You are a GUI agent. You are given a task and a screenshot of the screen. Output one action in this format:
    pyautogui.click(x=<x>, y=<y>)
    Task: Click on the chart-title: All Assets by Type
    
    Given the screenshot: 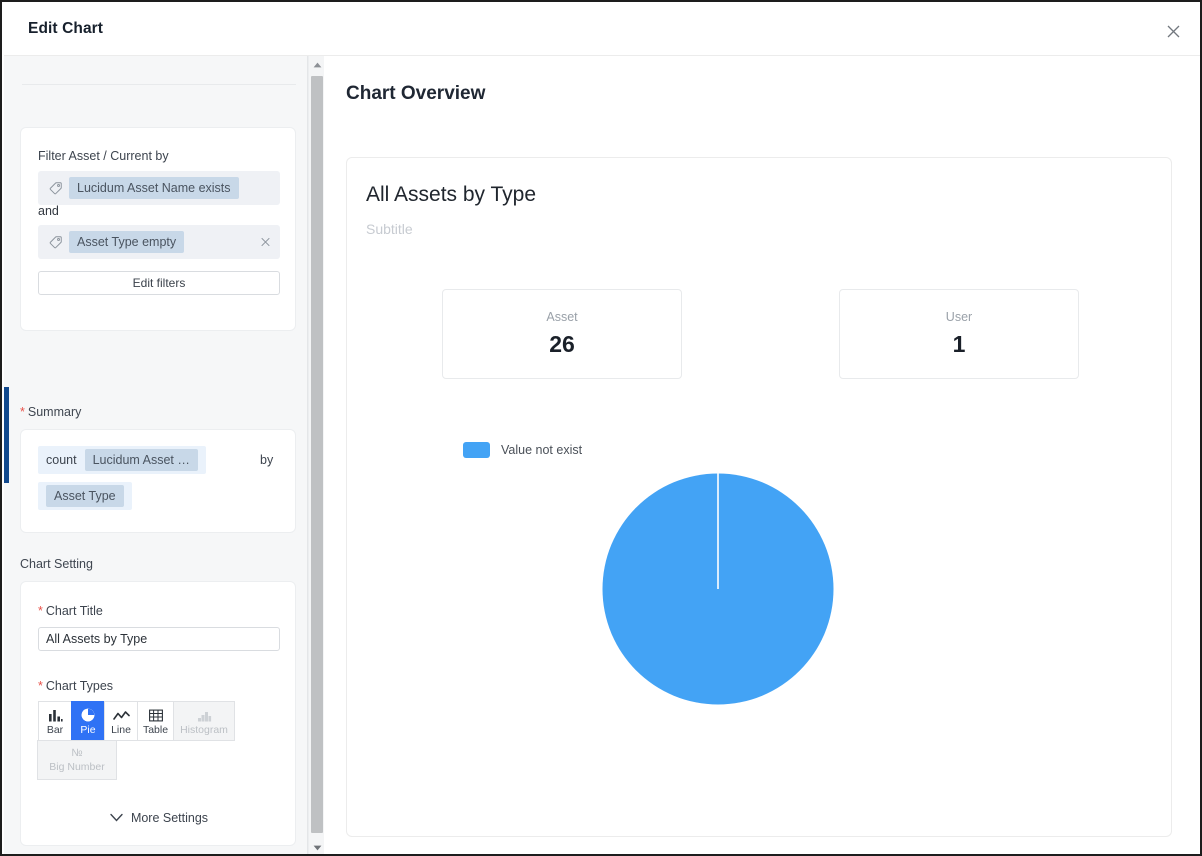 What is the action you would take?
    pyautogui.click(x=451, y=194)
    